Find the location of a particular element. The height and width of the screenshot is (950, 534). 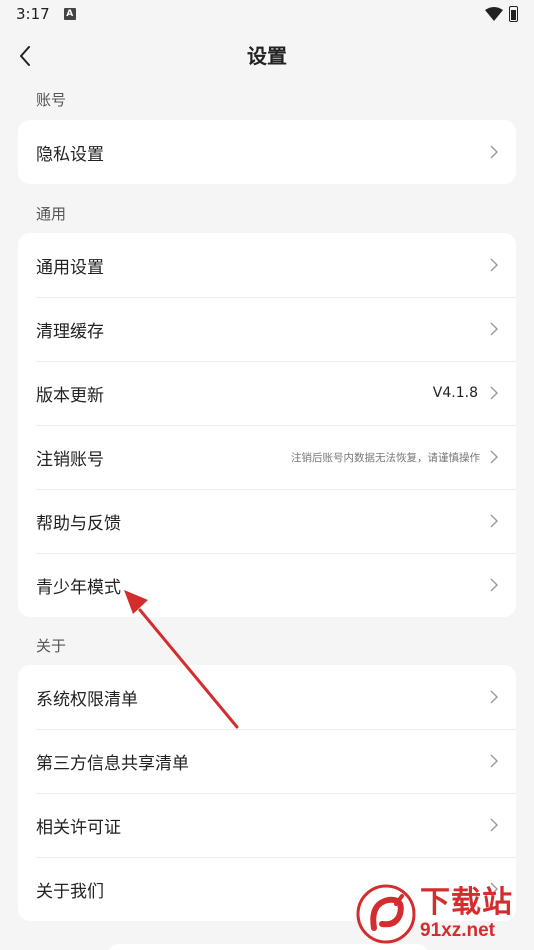

version-value: V4.1.8 is located at coordinates (455, 393).